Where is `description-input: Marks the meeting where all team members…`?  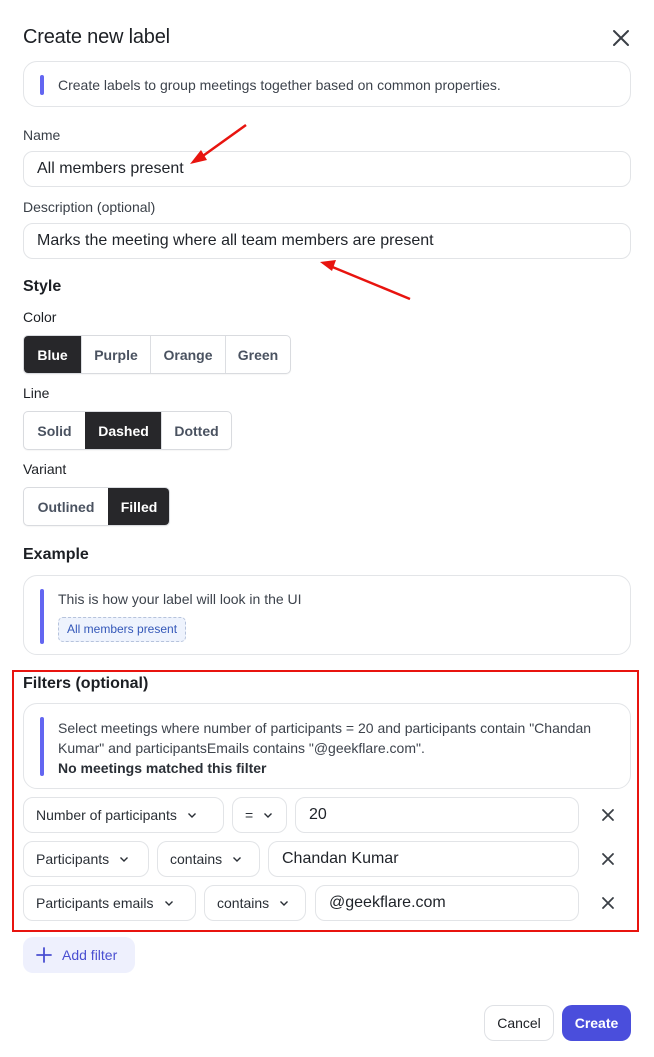 description-input: Marks the meeting where all team members… is located at coordinates (327, 241).